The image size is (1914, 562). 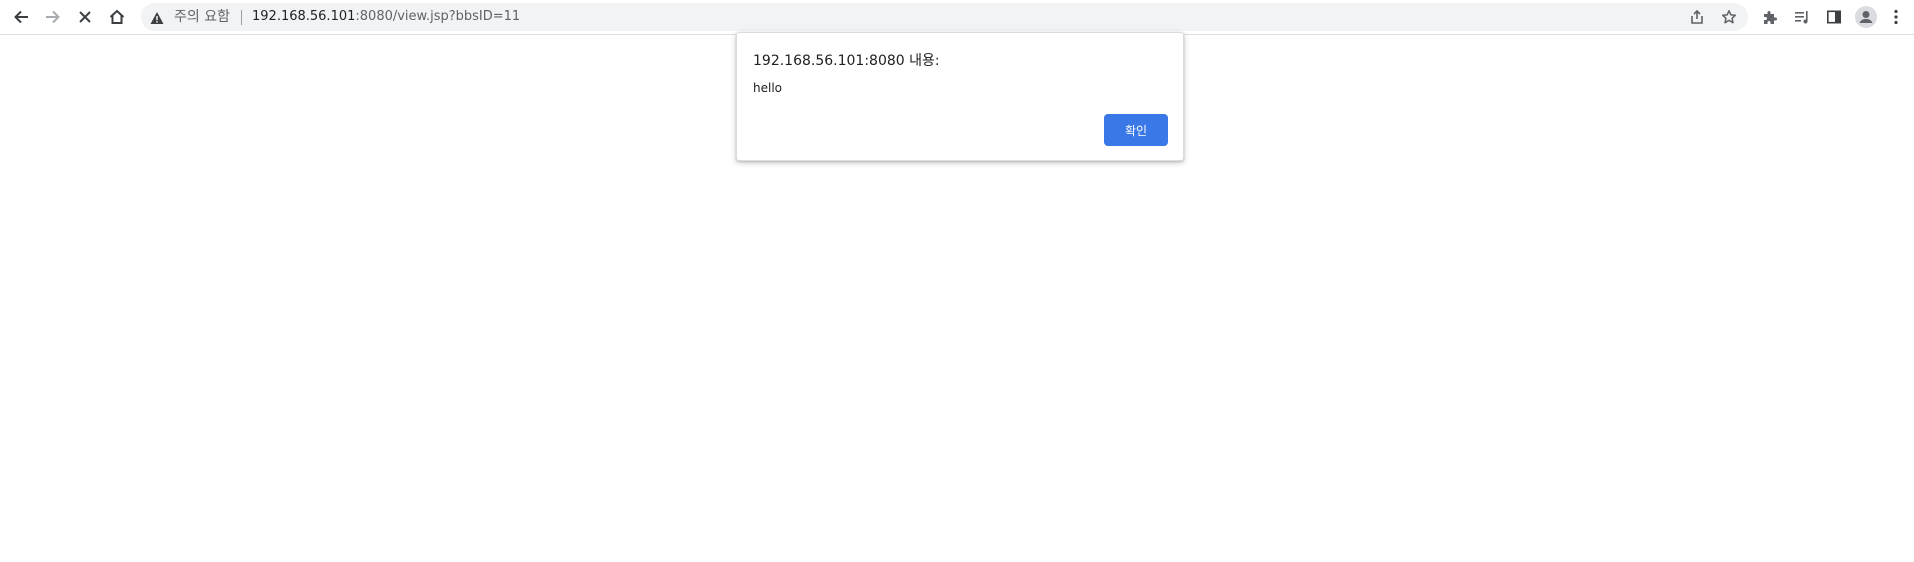 What do you see at coordinates (960, 96) in the screenshot?
I see `alert-dialog: 192.168.56.101:8080 내용: hello 확인` at bounding box center [960, 96].